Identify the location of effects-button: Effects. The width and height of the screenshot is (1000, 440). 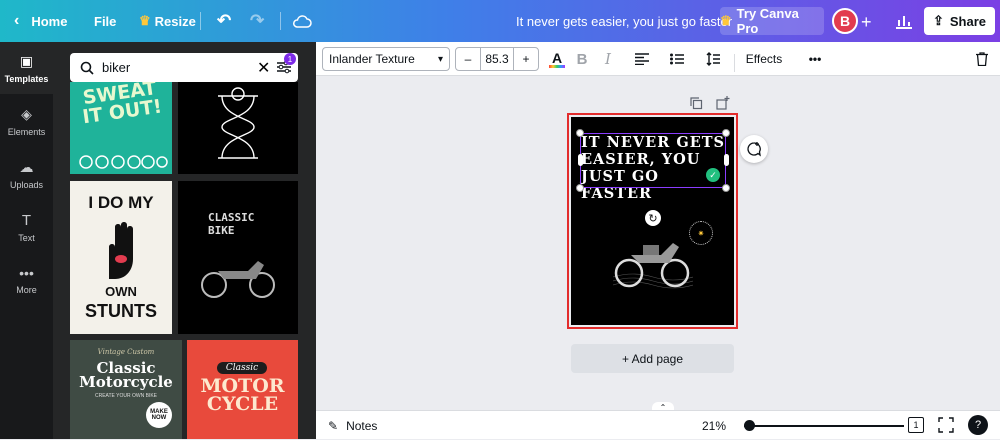
(764, 59).